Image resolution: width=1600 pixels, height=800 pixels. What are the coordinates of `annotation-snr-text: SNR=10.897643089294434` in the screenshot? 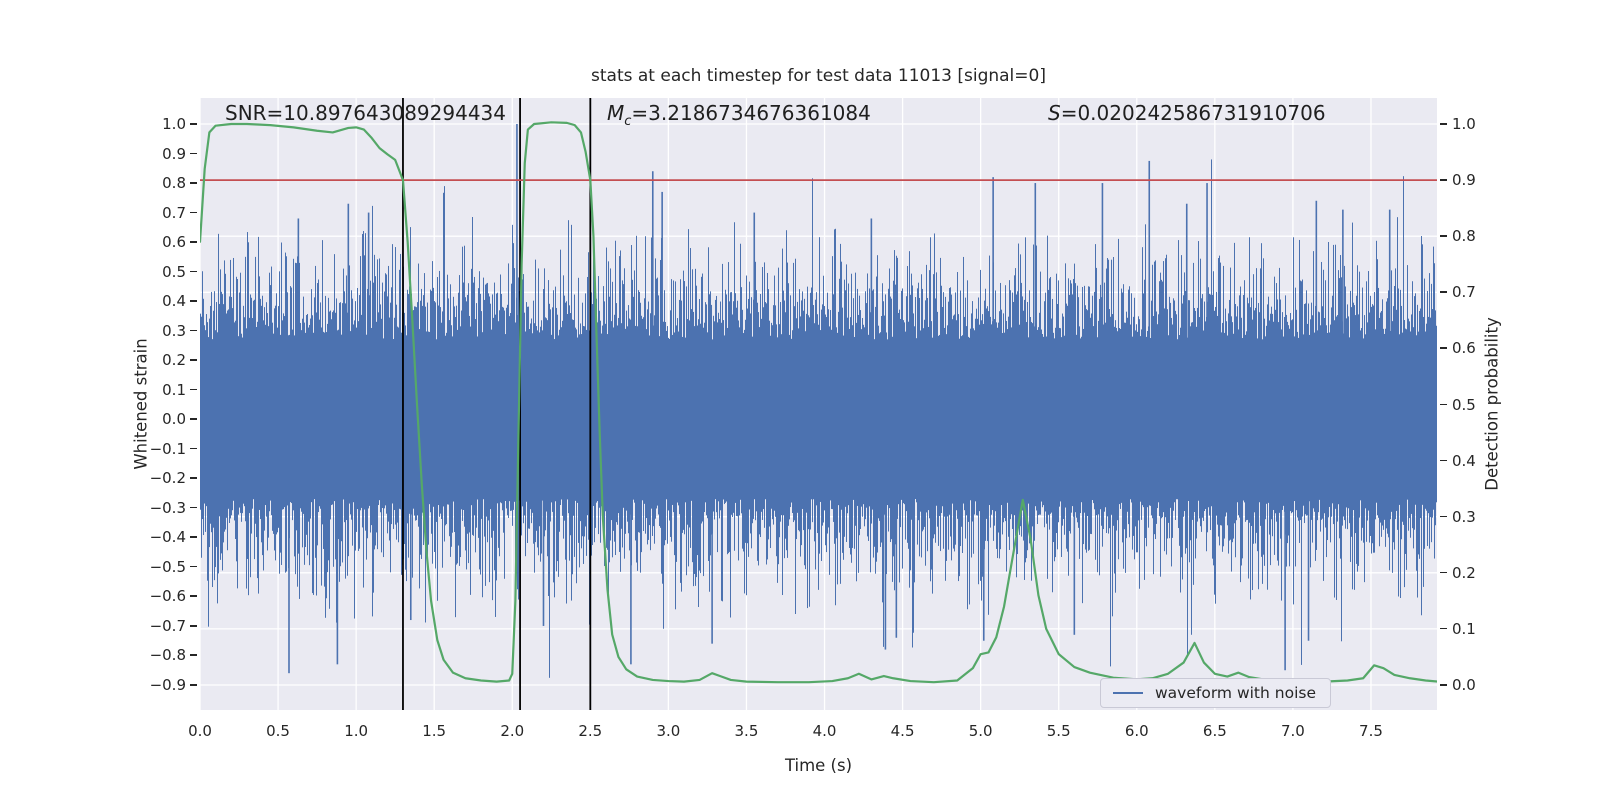 It's located at (365, 113).